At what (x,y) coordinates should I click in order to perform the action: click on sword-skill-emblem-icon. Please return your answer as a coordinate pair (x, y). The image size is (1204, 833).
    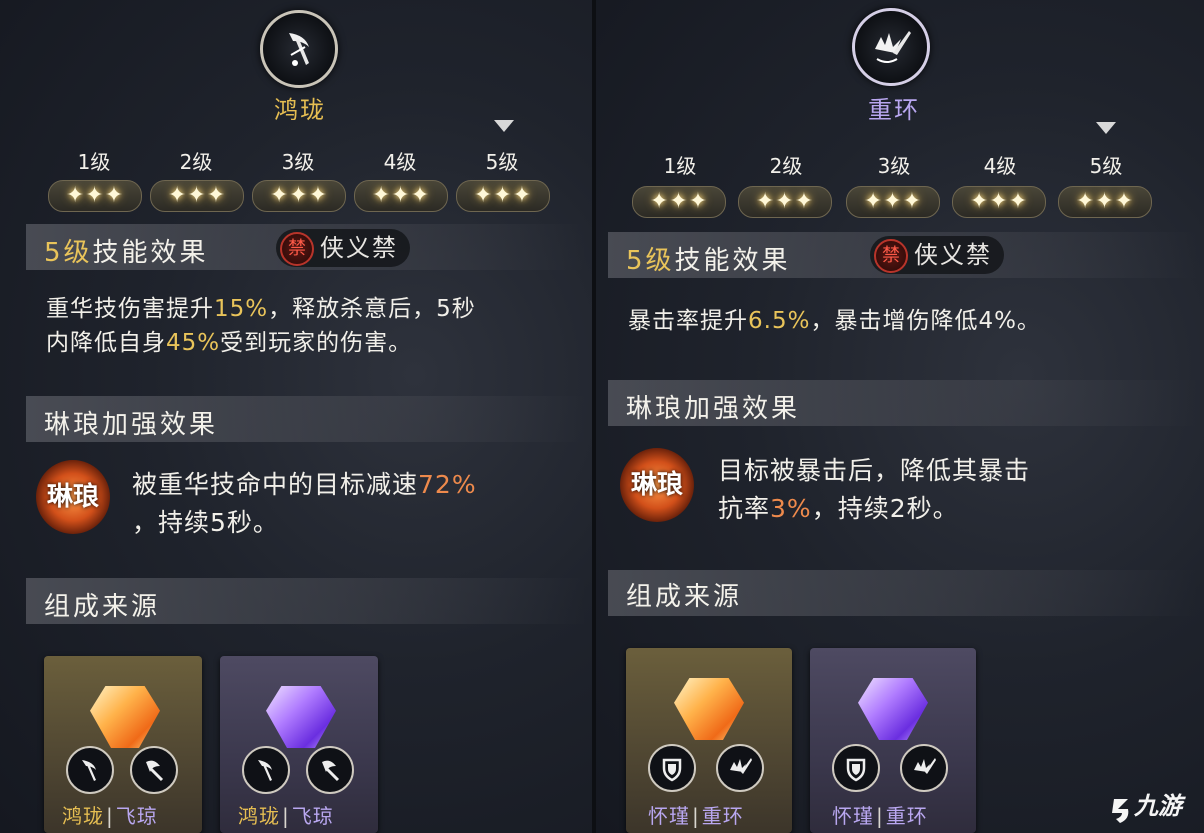
    Looking at the image, I should click on (299, 49).